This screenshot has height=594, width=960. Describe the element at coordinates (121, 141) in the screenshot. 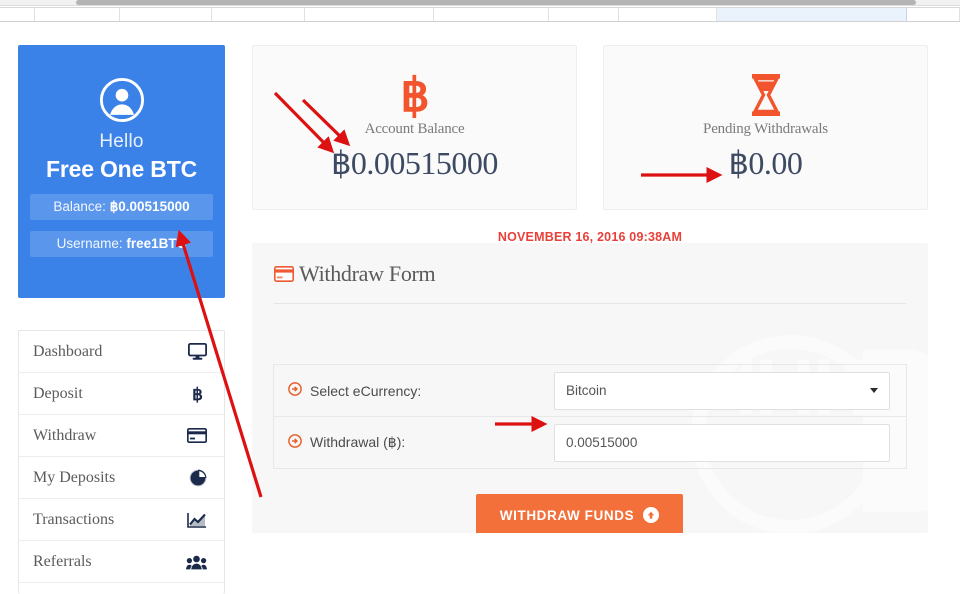

I see `greeting-text: Hello` at that location.